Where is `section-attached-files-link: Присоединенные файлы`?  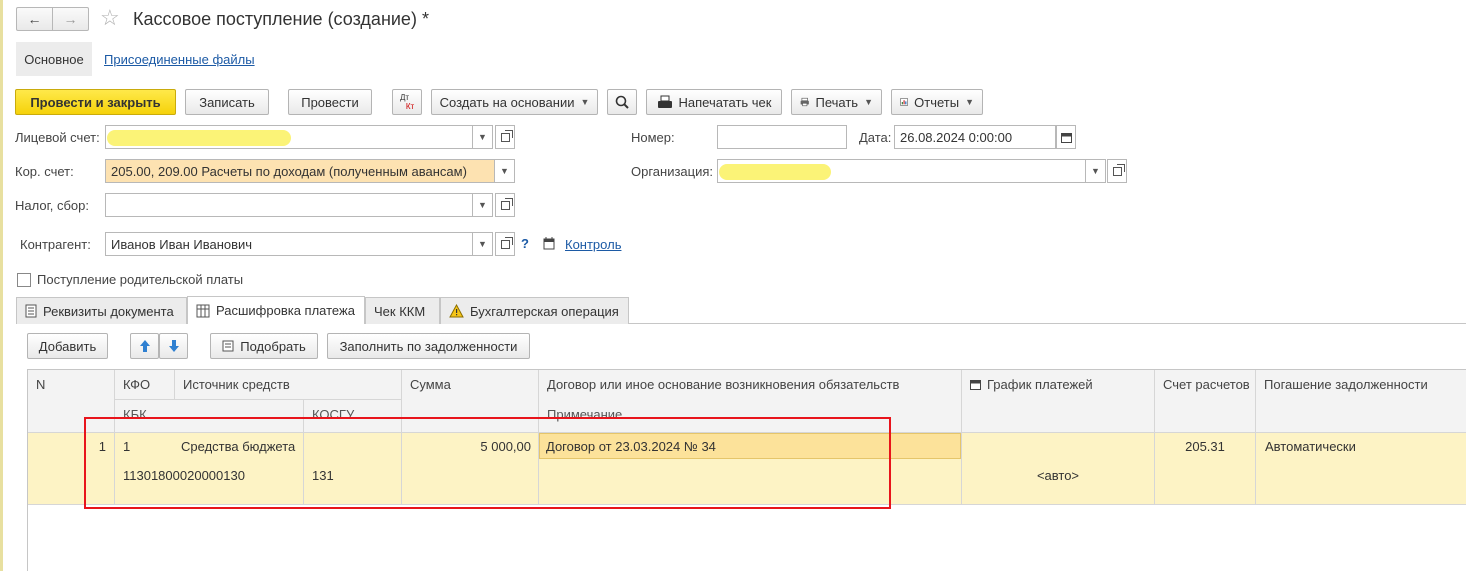 section-attached-files-link: Присоединенные файлы is located at coordinates (179, 59).